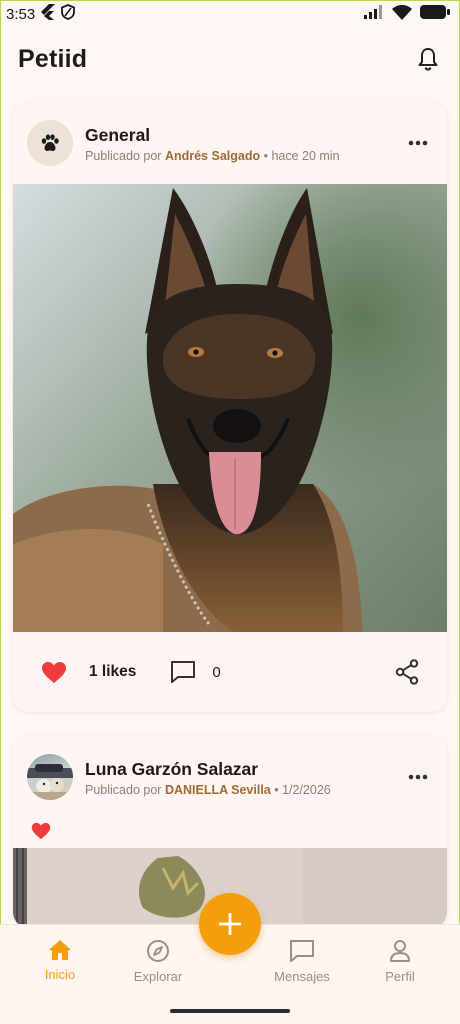  I want to click on home-icon, so click(60, 950).